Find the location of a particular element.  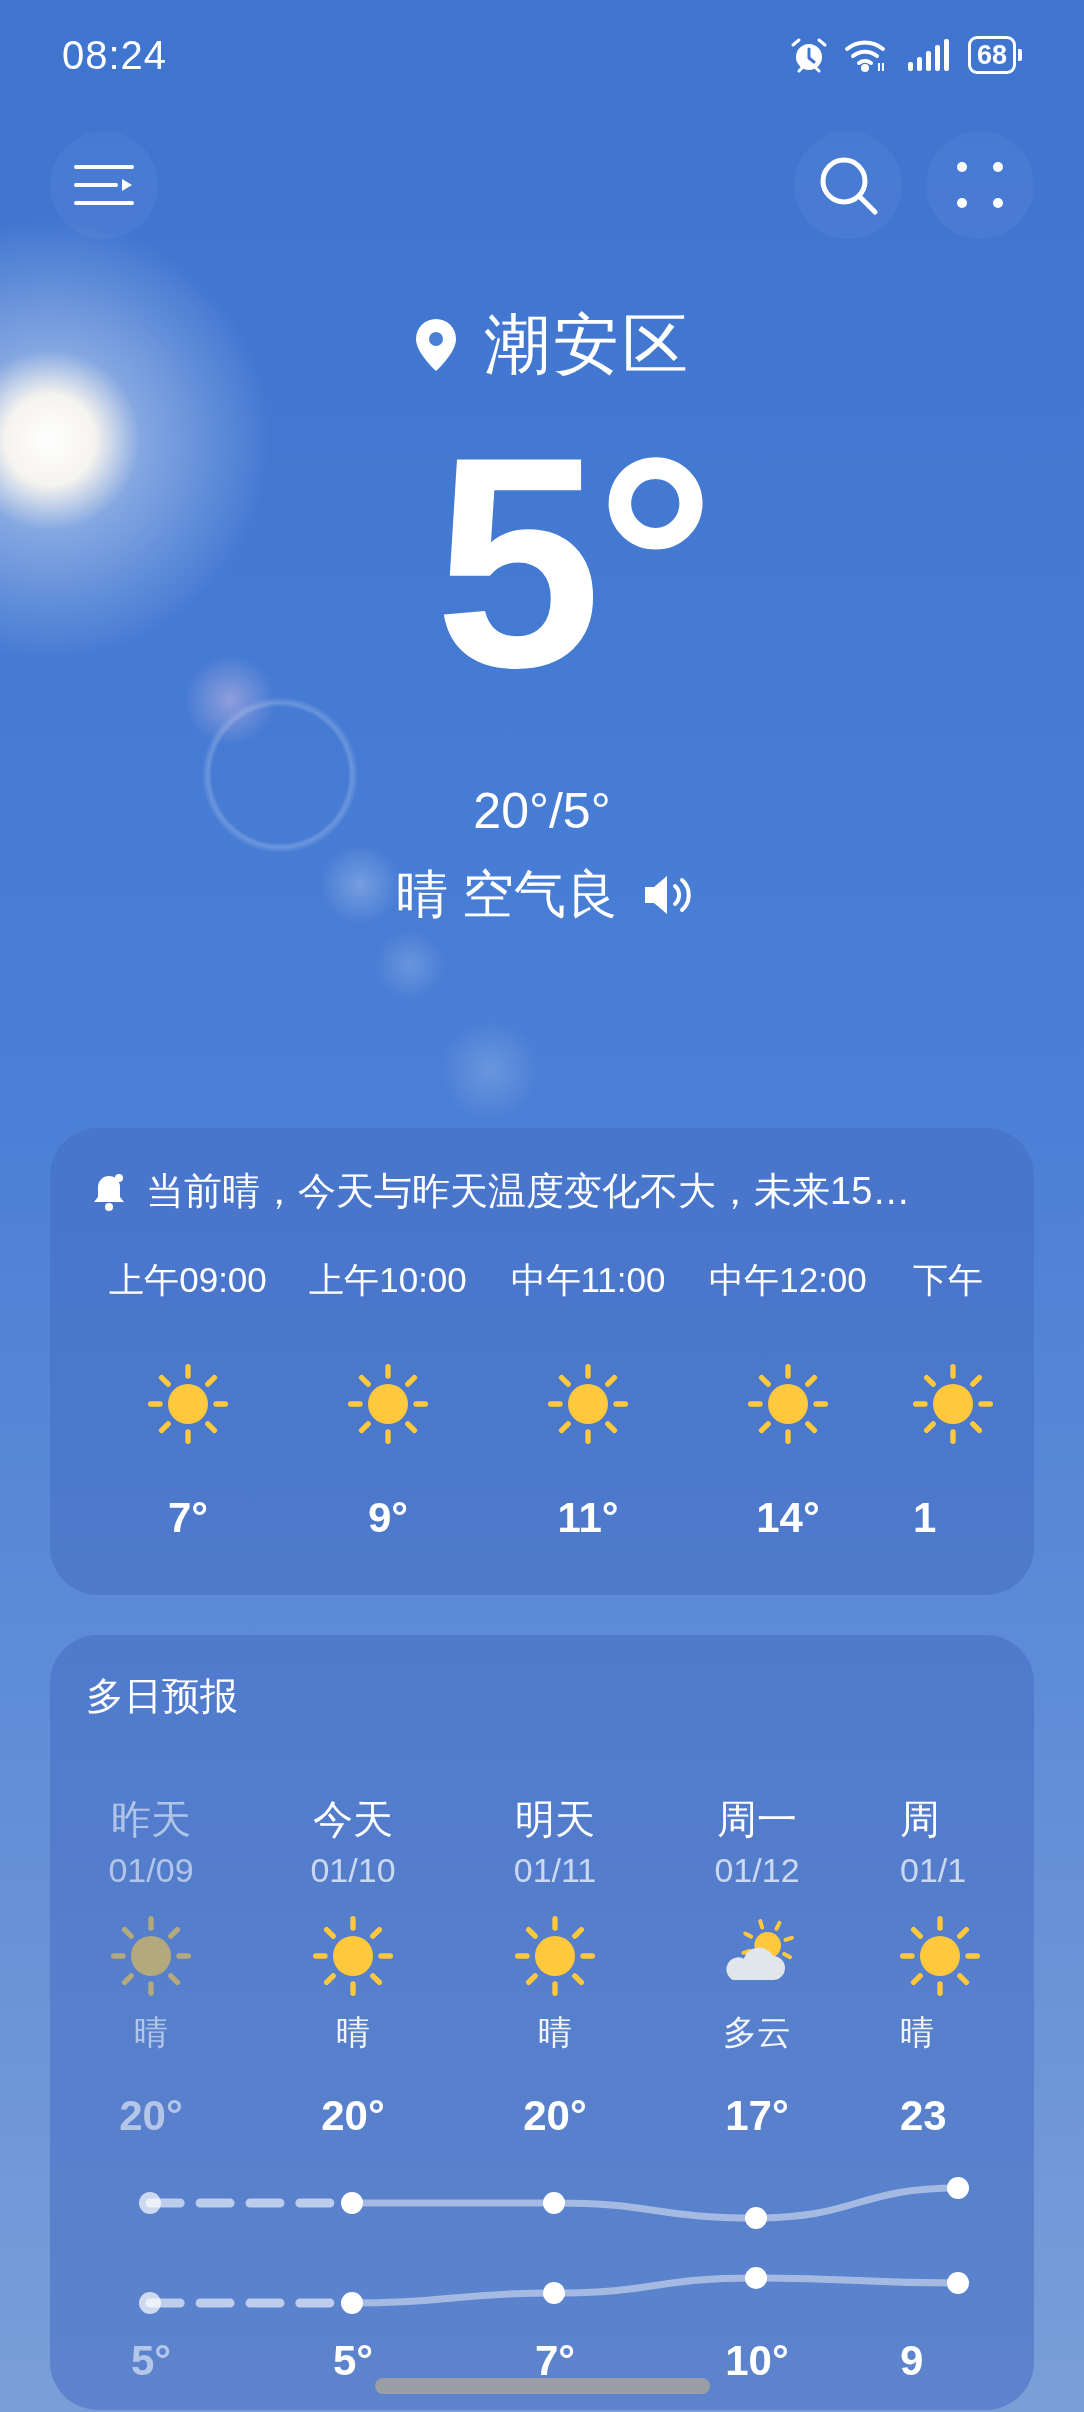

day-name: 明天 is located at coordinates (555, 1819).